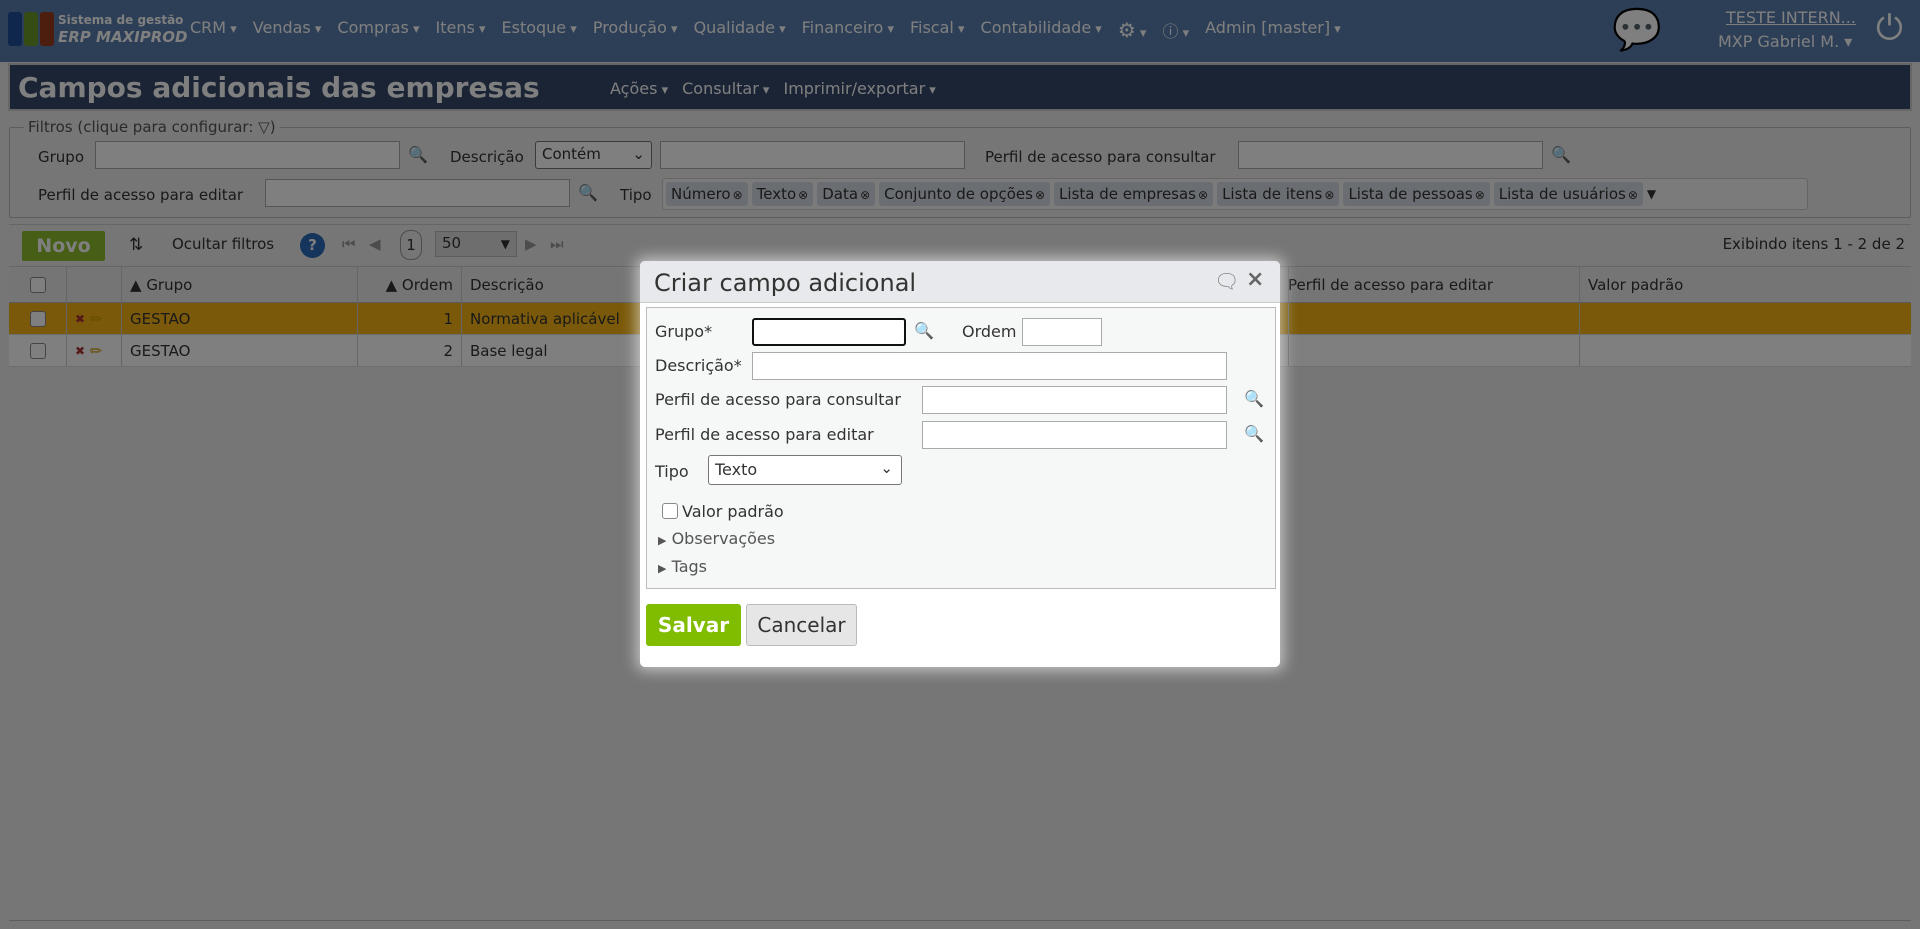 This screenshot has width=1920, height=929. I want to click on perfil-consultar-label: Perfil de acesso para consultar, so click(778, 399).